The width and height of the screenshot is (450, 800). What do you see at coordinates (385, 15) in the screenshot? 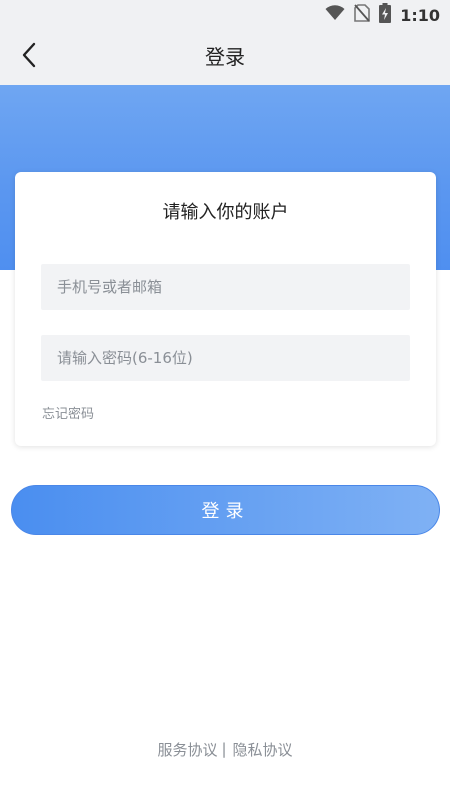
I see `battery-charging-icon` at bounding box center [385, 15].